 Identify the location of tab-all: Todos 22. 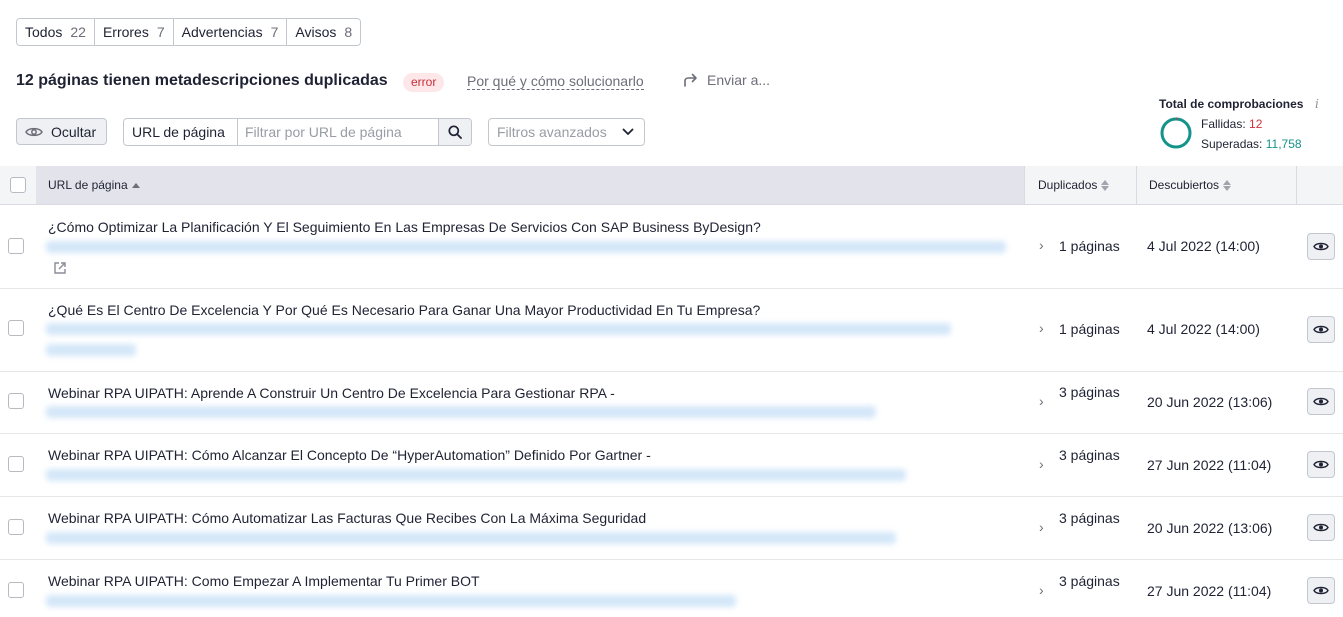
(56, 32).